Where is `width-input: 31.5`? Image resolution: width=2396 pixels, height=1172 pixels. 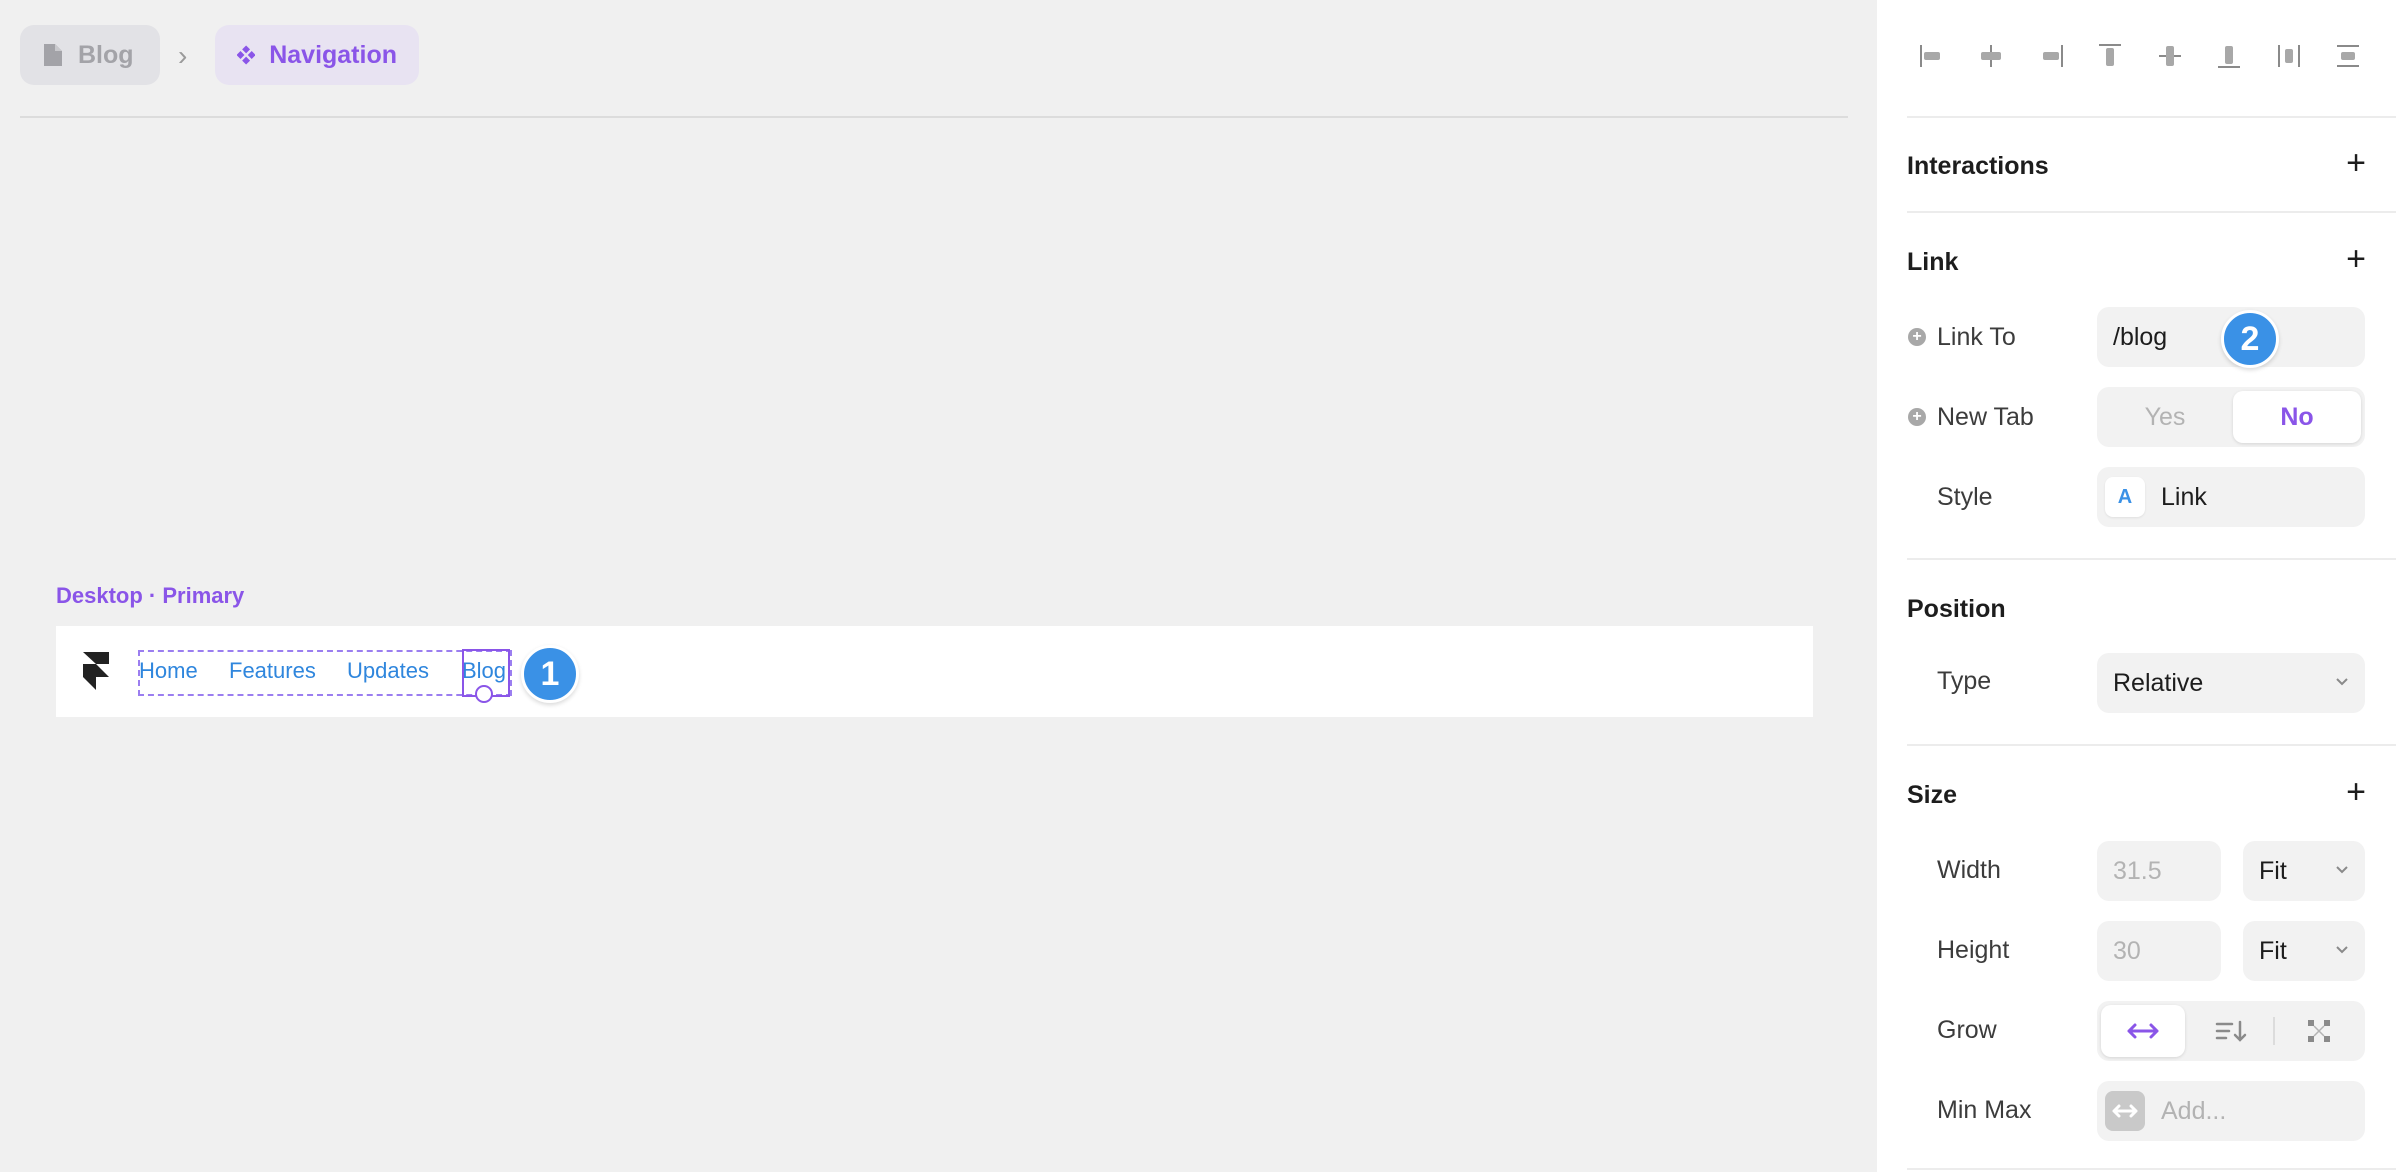 width-input: 31.5 is located at coordinates (2159, 871).